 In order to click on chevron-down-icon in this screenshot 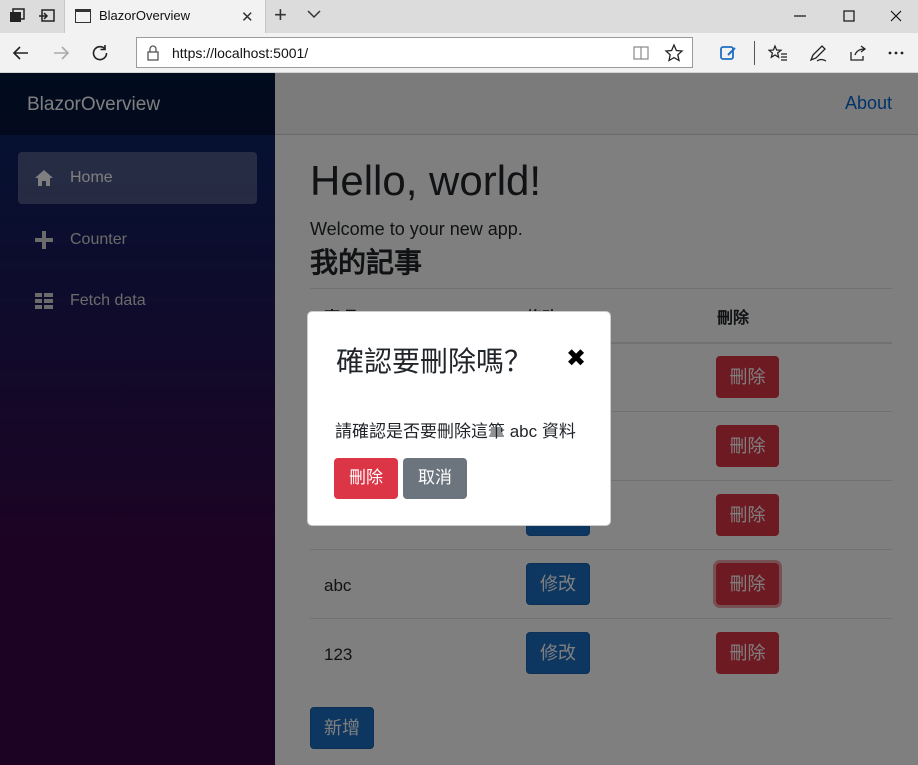, I will do `click(314, 14)`.